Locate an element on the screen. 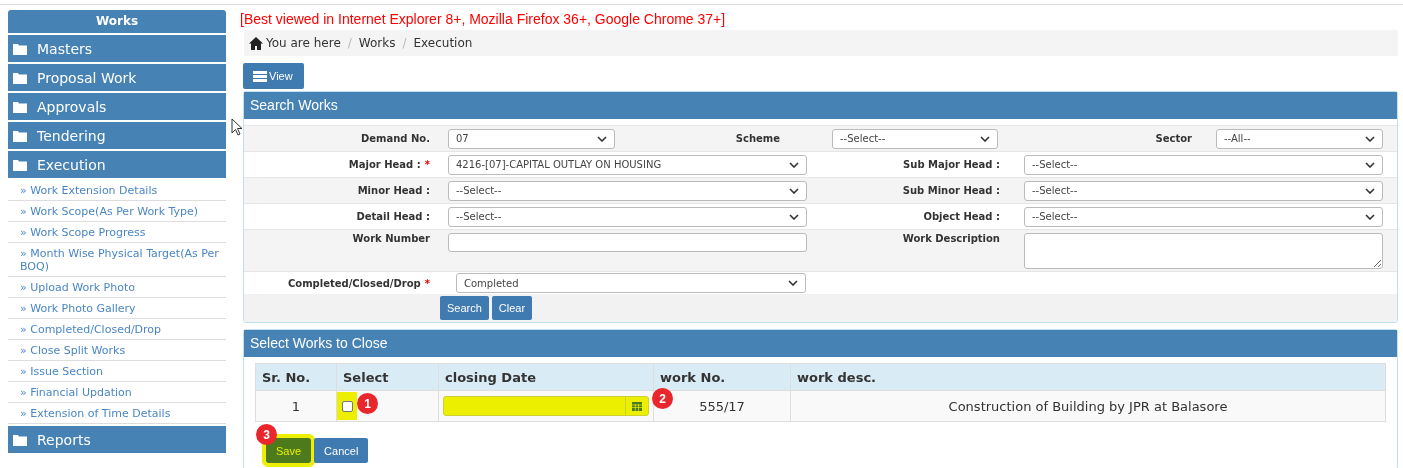 Image resolution: width=1403 pixels, height=468 pixels. field-label: Demand No. is located at coordinates (395, 138).